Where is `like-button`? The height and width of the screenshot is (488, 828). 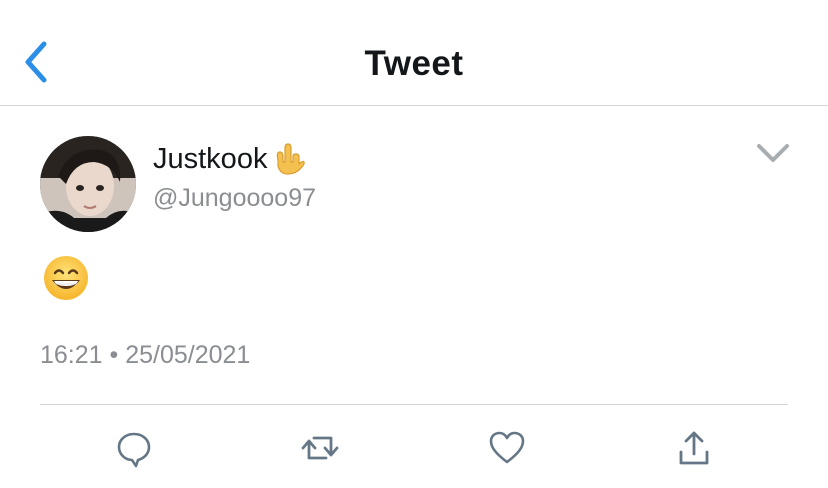
like-button is located at coordinates (507, 448).